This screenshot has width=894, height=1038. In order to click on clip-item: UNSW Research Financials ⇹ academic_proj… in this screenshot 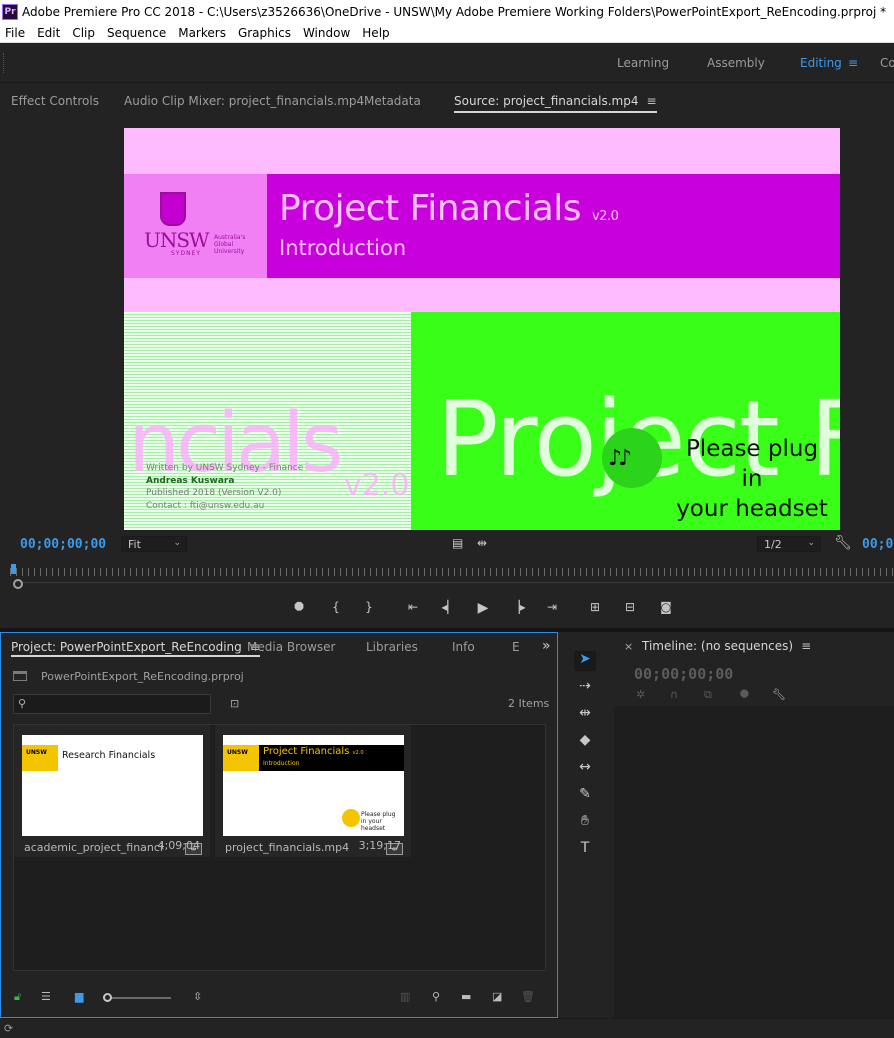, I will do `click(112, 791)`.